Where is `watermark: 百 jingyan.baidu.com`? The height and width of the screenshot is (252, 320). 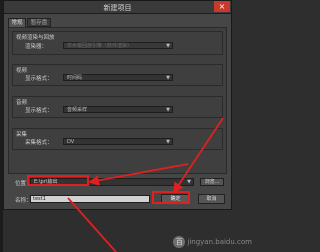 watermark: 百 jingyan.baidu.com is located at coordinates (212, 242).